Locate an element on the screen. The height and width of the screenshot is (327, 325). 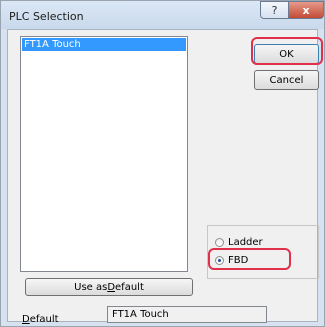
radio-ladder-label: Ladder is located at coordinates (245, 242).